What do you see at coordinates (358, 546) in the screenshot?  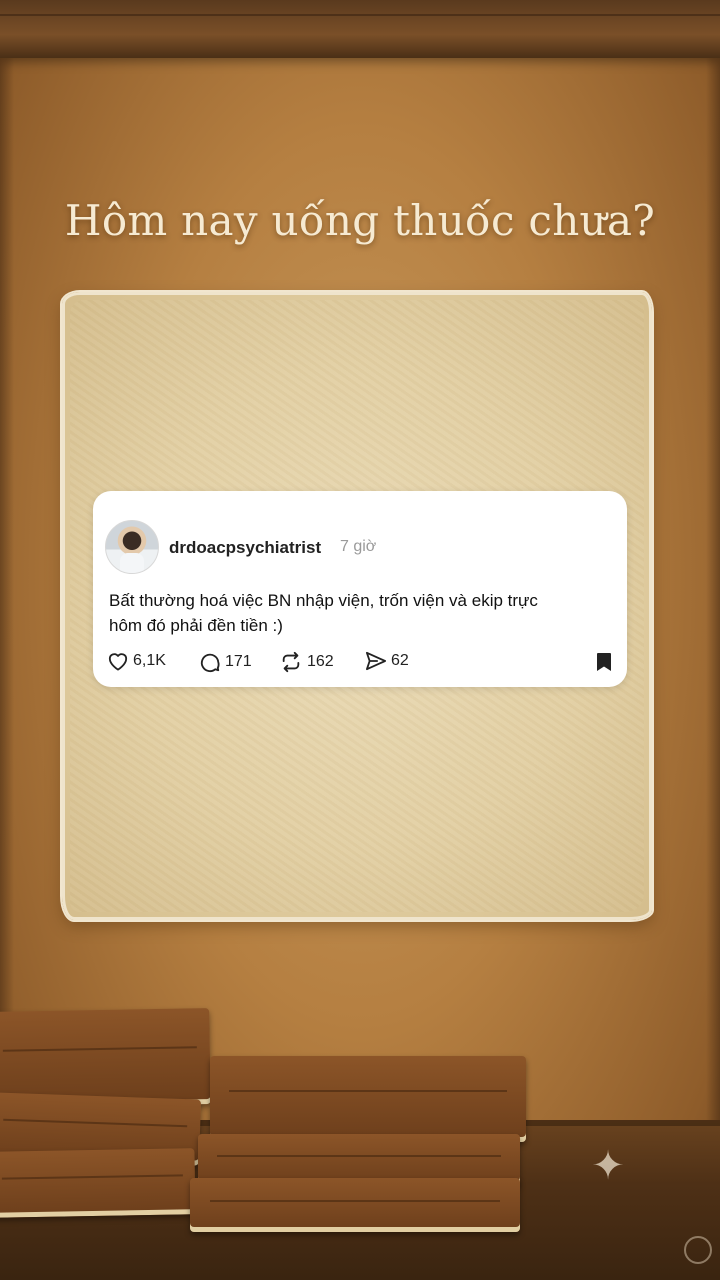 I see `post-timestamp: 7 giờ` at bounding box center [358, 546].